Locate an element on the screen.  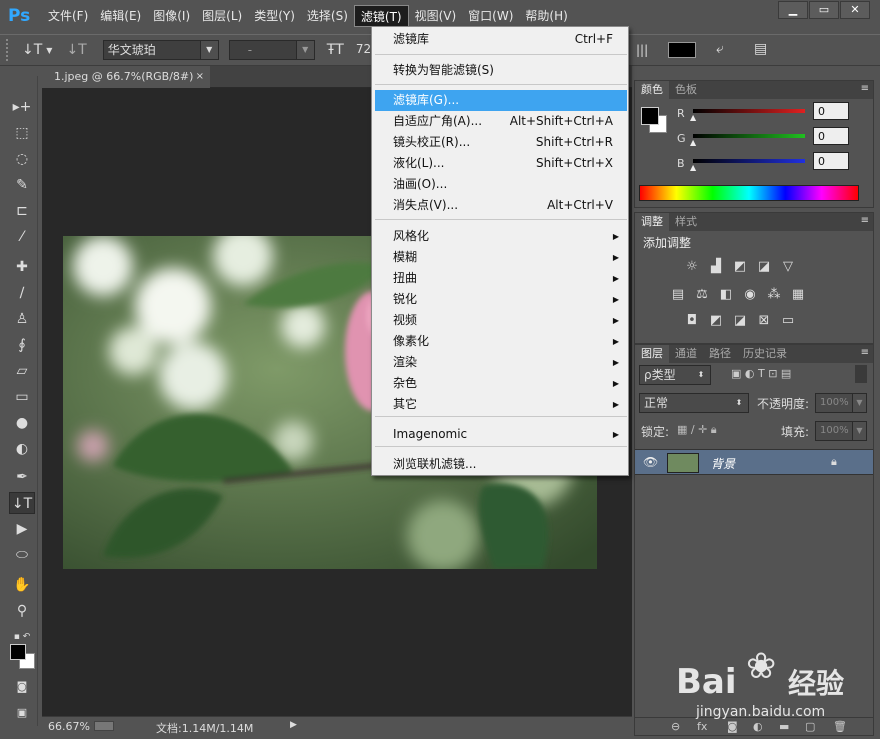
tab-color: 颜色 is located at coordinates (652, 90).